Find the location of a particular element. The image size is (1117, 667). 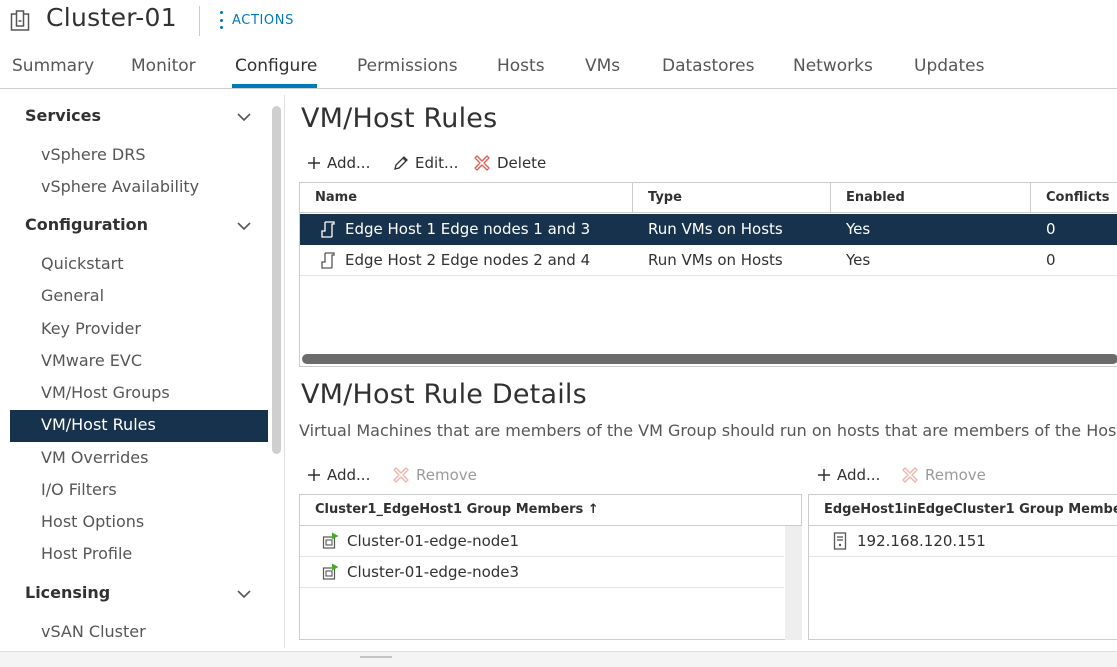

tab-datastores: Datastores is located at coordinates (708, 66).